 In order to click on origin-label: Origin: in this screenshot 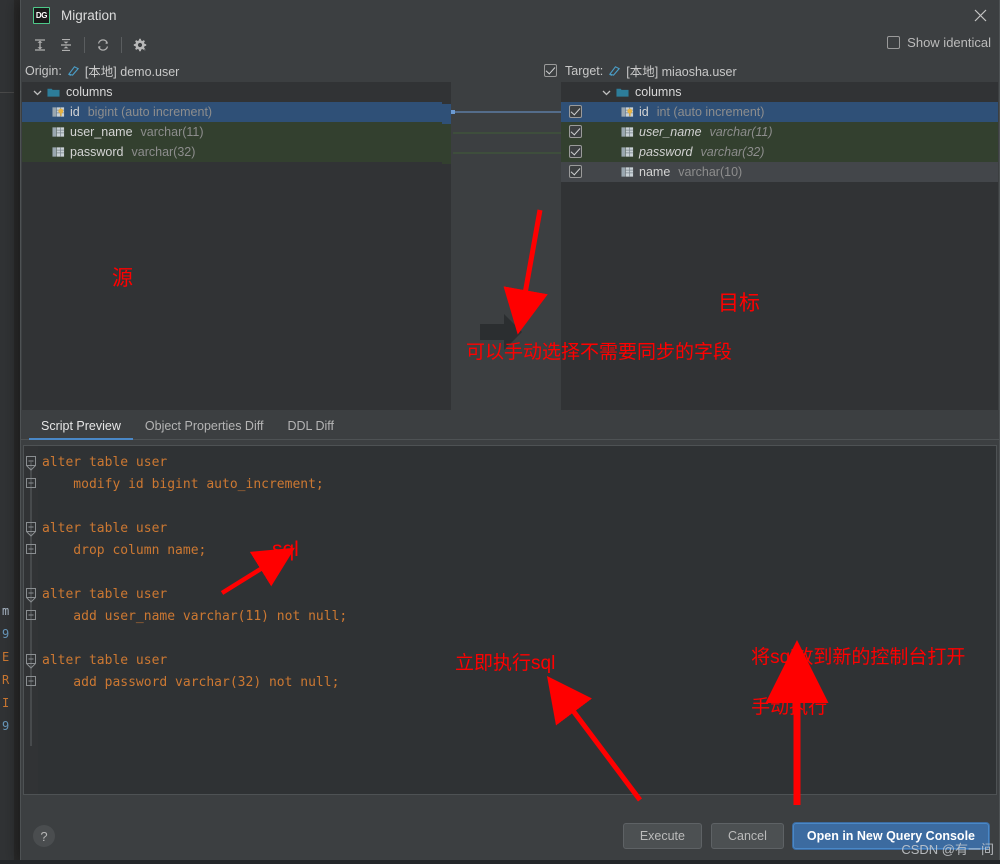, I will do `click(43, 70)`.